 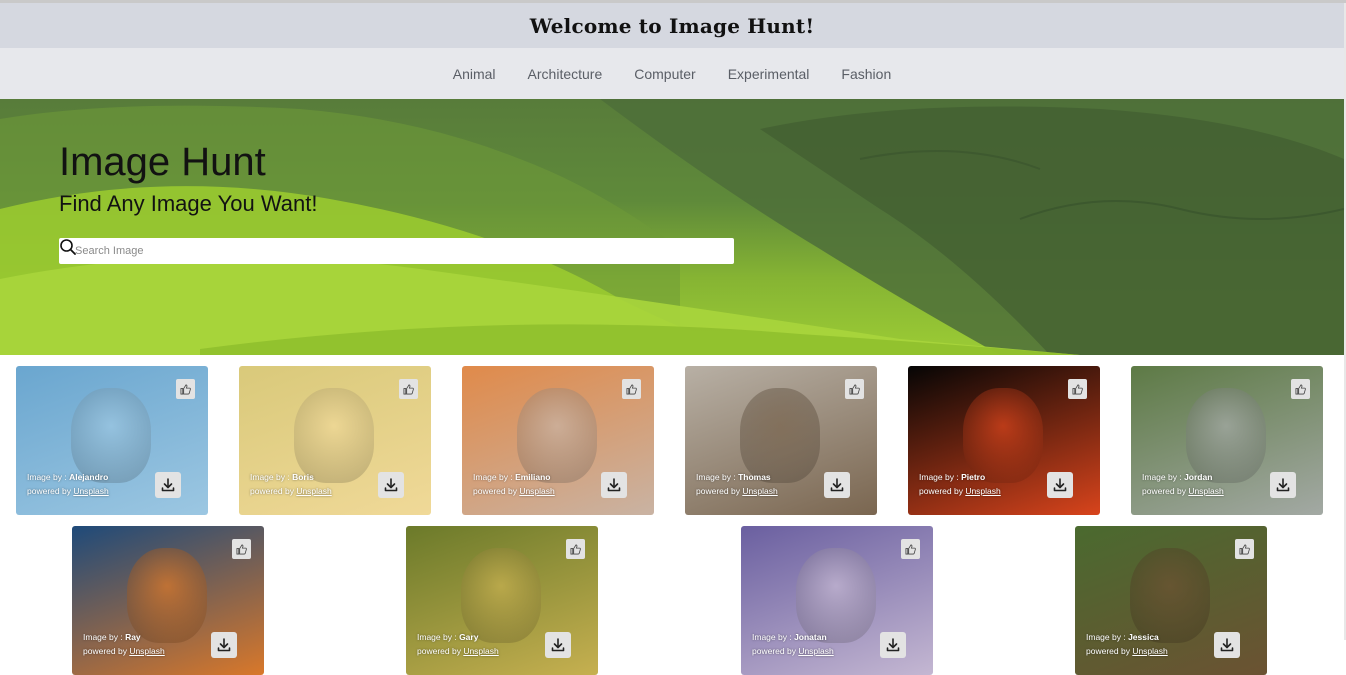 I want to click on koala-photo, so click(x=1226, y=435).